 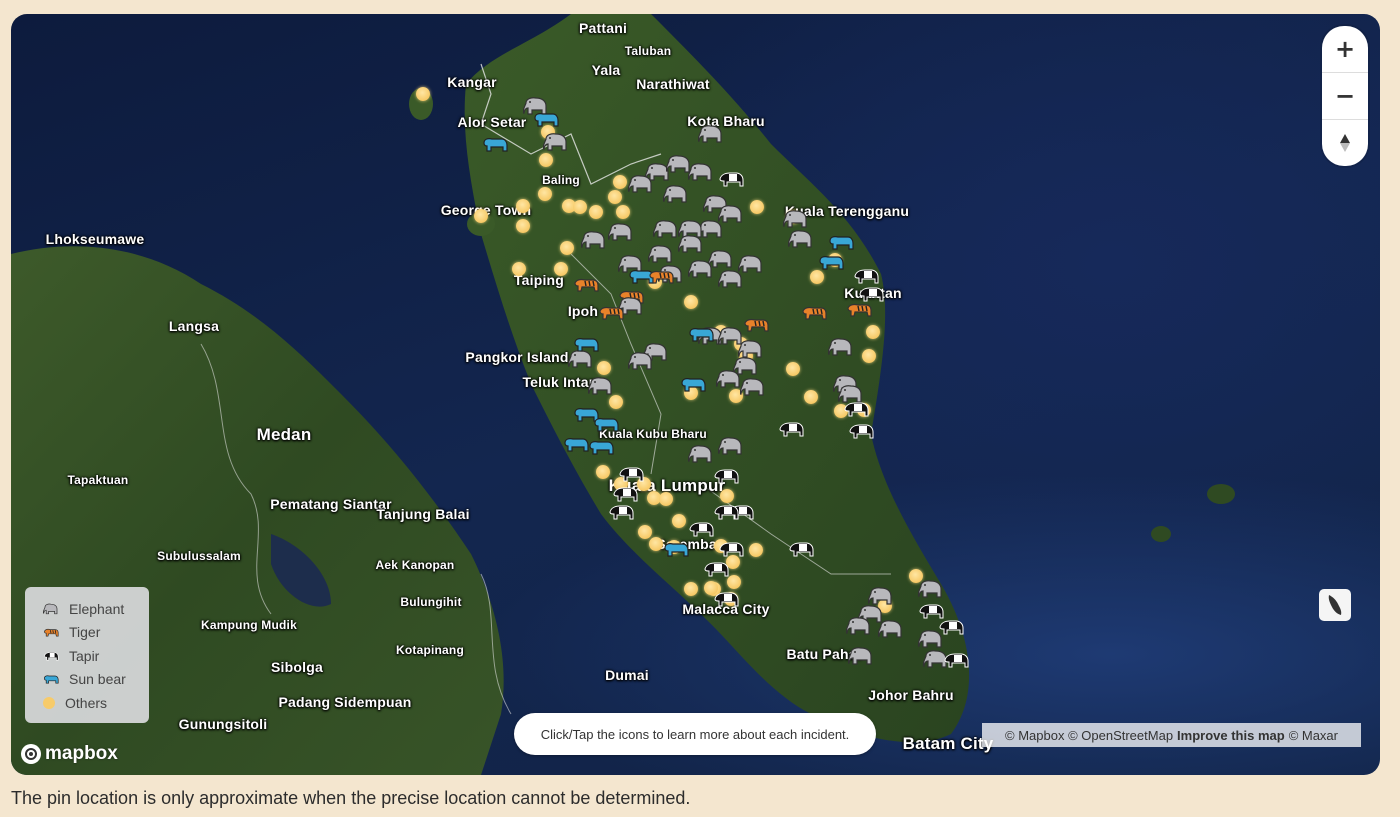 I want to click on mapbox-logo: mapbox, so click(x=69, y=754).